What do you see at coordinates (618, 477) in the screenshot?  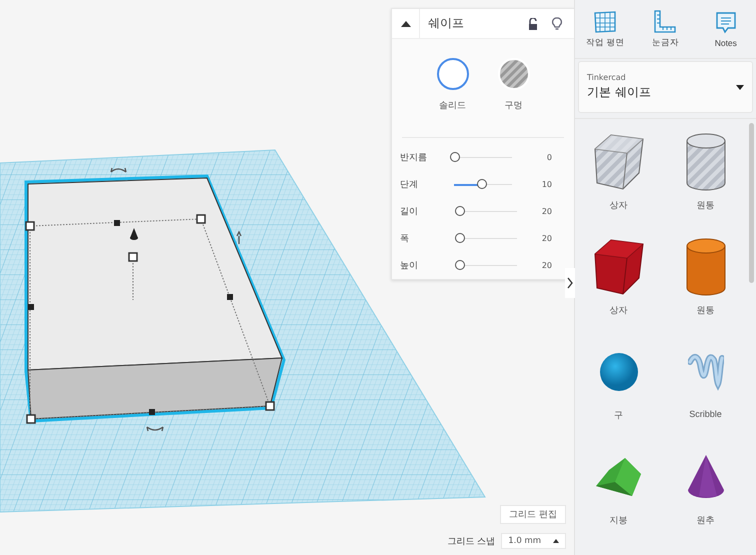 I see `roof-icon` at bounding box center [618, 477].